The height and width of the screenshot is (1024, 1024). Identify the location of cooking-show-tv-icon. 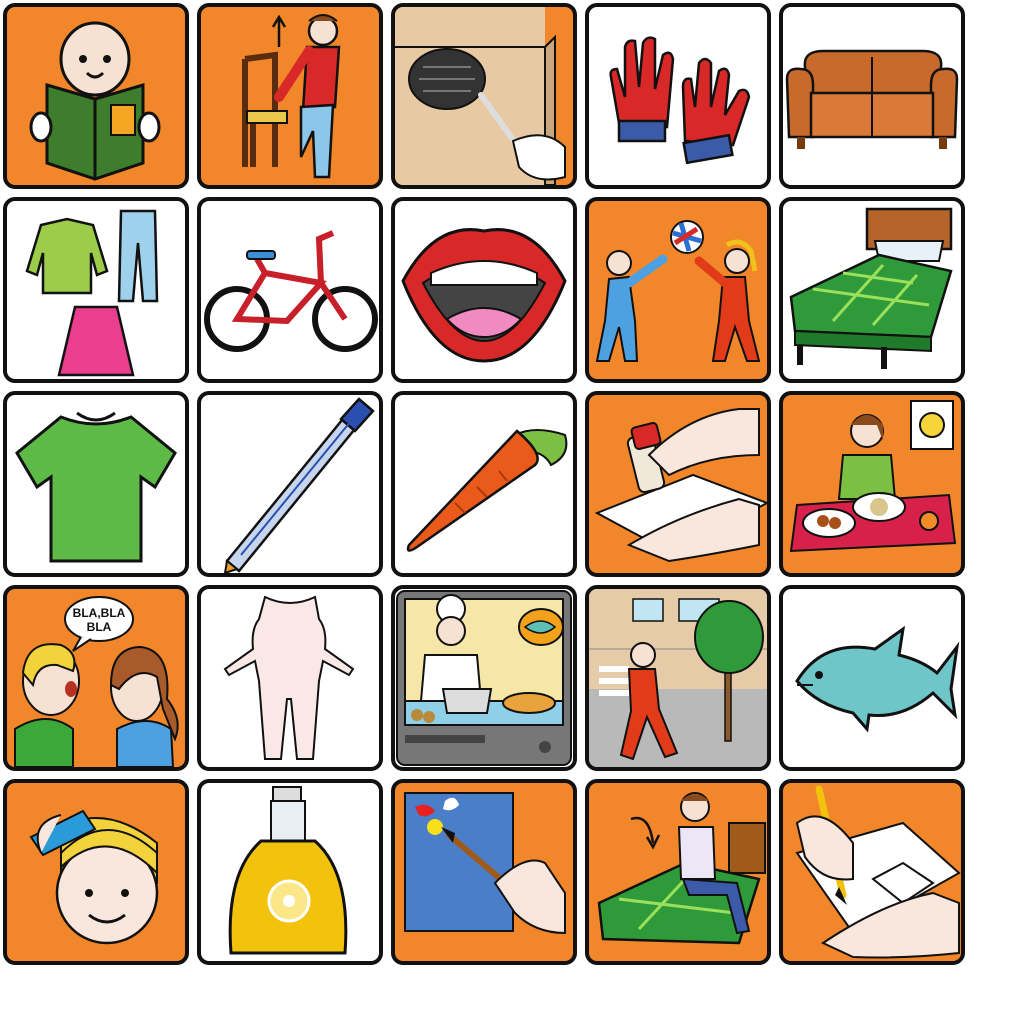
(484, 678).